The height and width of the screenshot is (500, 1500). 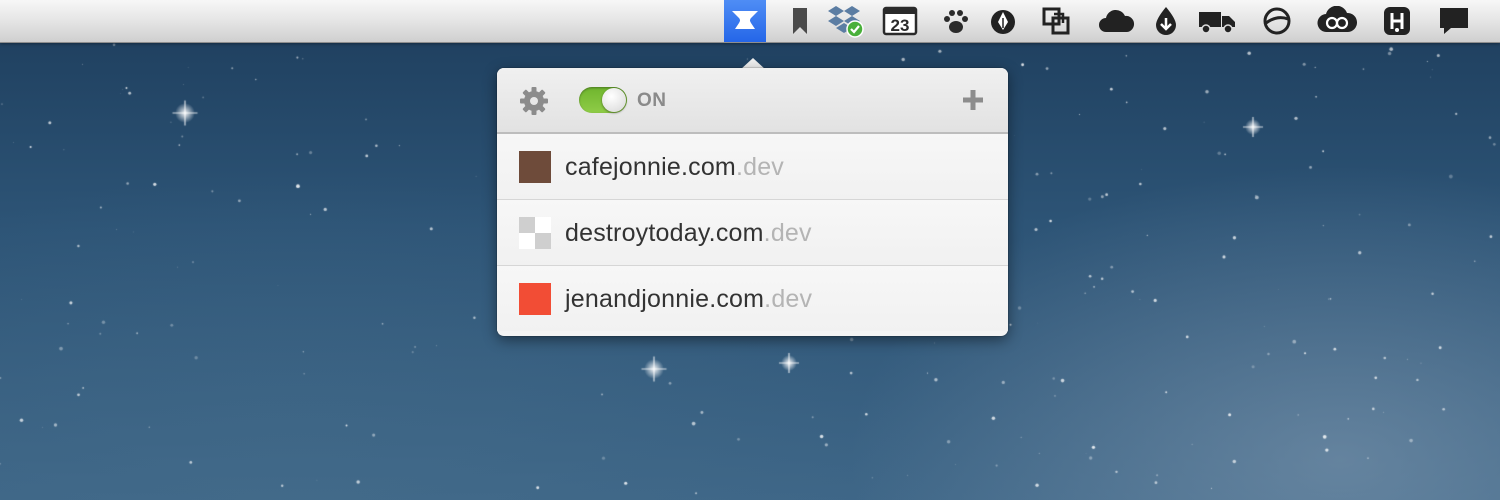 What do you see at coordinates (1056, 21) in the screenshot?
I see `window-resize-icon` at bounding box center [1056, 21].